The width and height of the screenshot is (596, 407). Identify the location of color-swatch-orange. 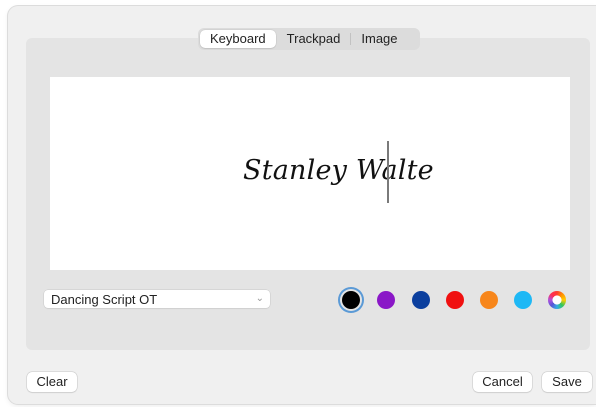
(489, 300).